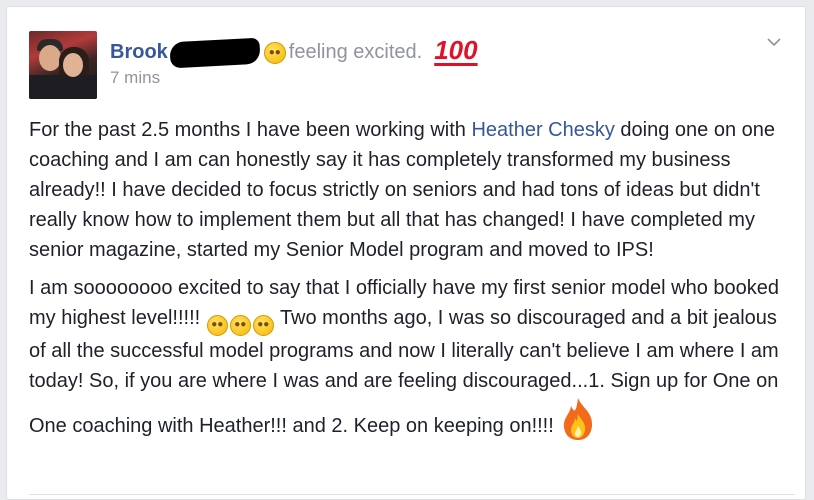  Describe the element at coordinates (63, 87) in the screenshot. I see `avatar-shirt-shape` at that location.